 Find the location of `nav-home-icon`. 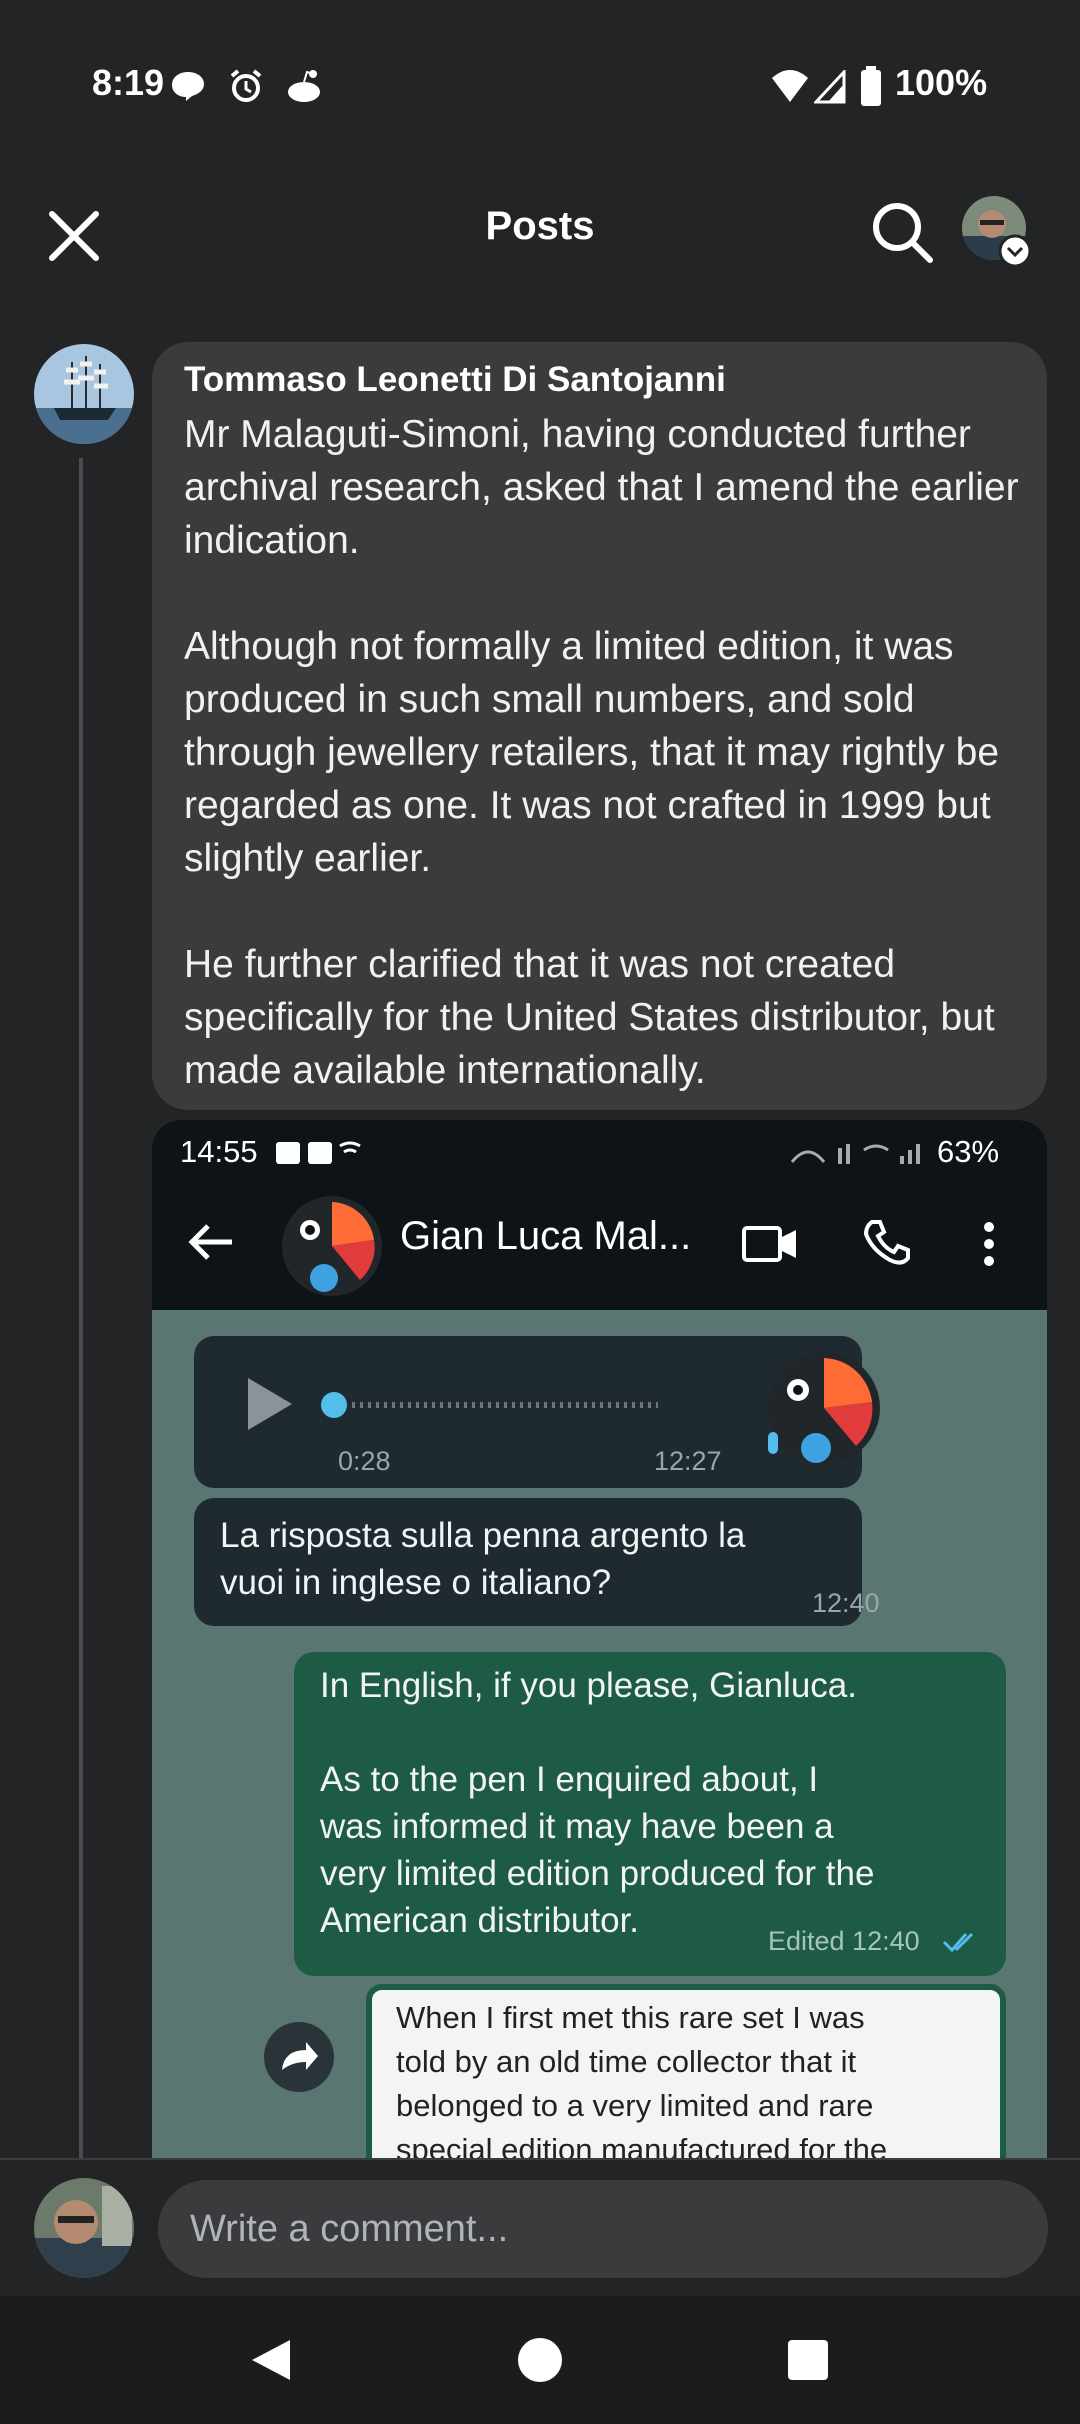

nav-home-icon is located at coordinates (540, 2360).